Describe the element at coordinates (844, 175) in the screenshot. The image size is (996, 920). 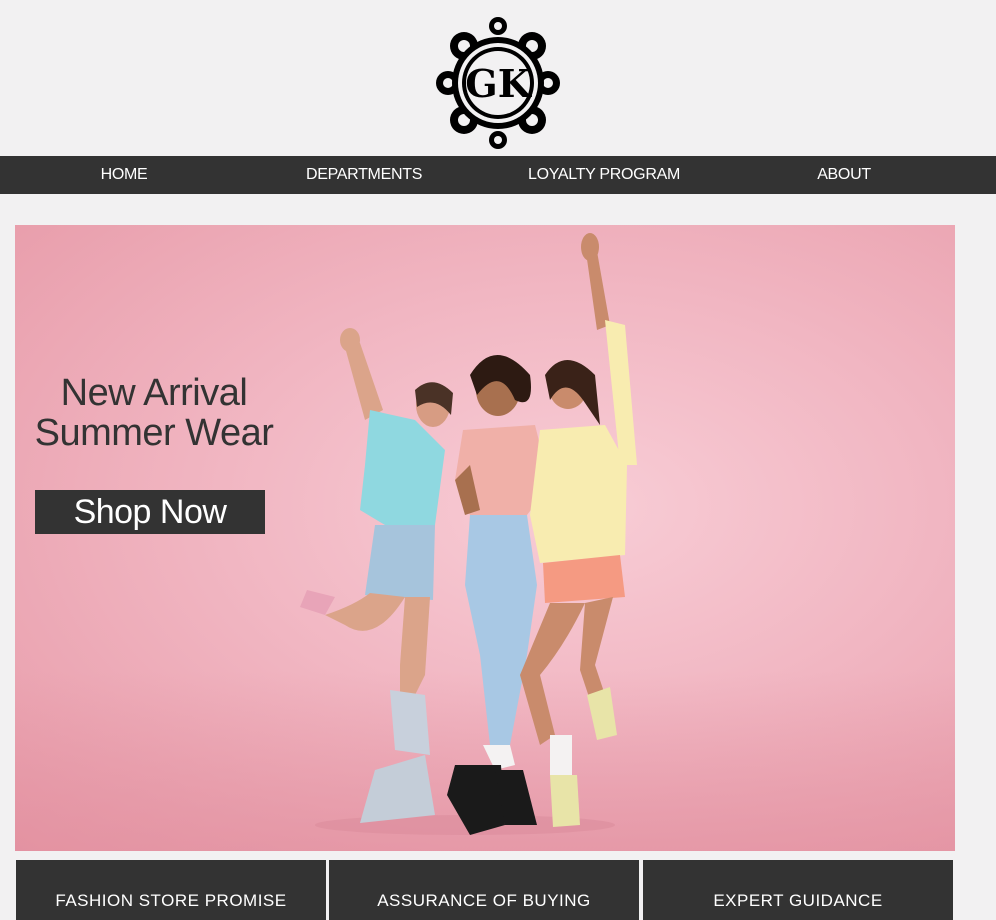
I see `nav-about: ABOUT` at that location.